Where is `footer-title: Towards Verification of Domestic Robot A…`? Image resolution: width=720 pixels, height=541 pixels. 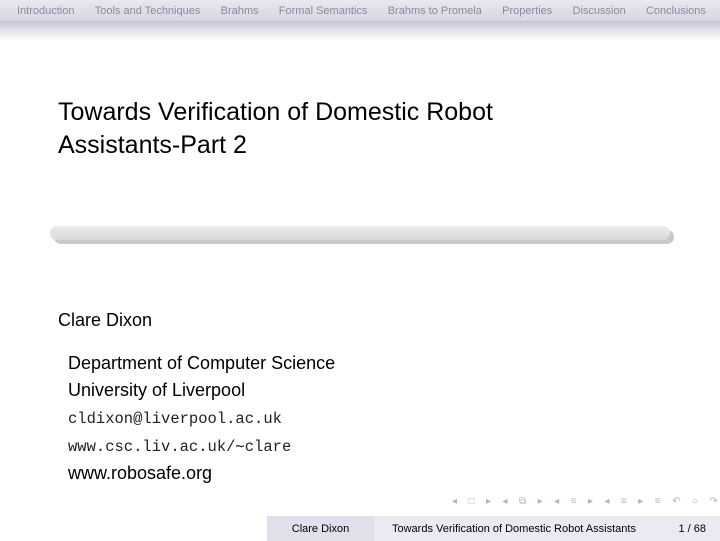
footer-title: Towards Verification of Domestic Robot A… is located at coordinates (514, 528).